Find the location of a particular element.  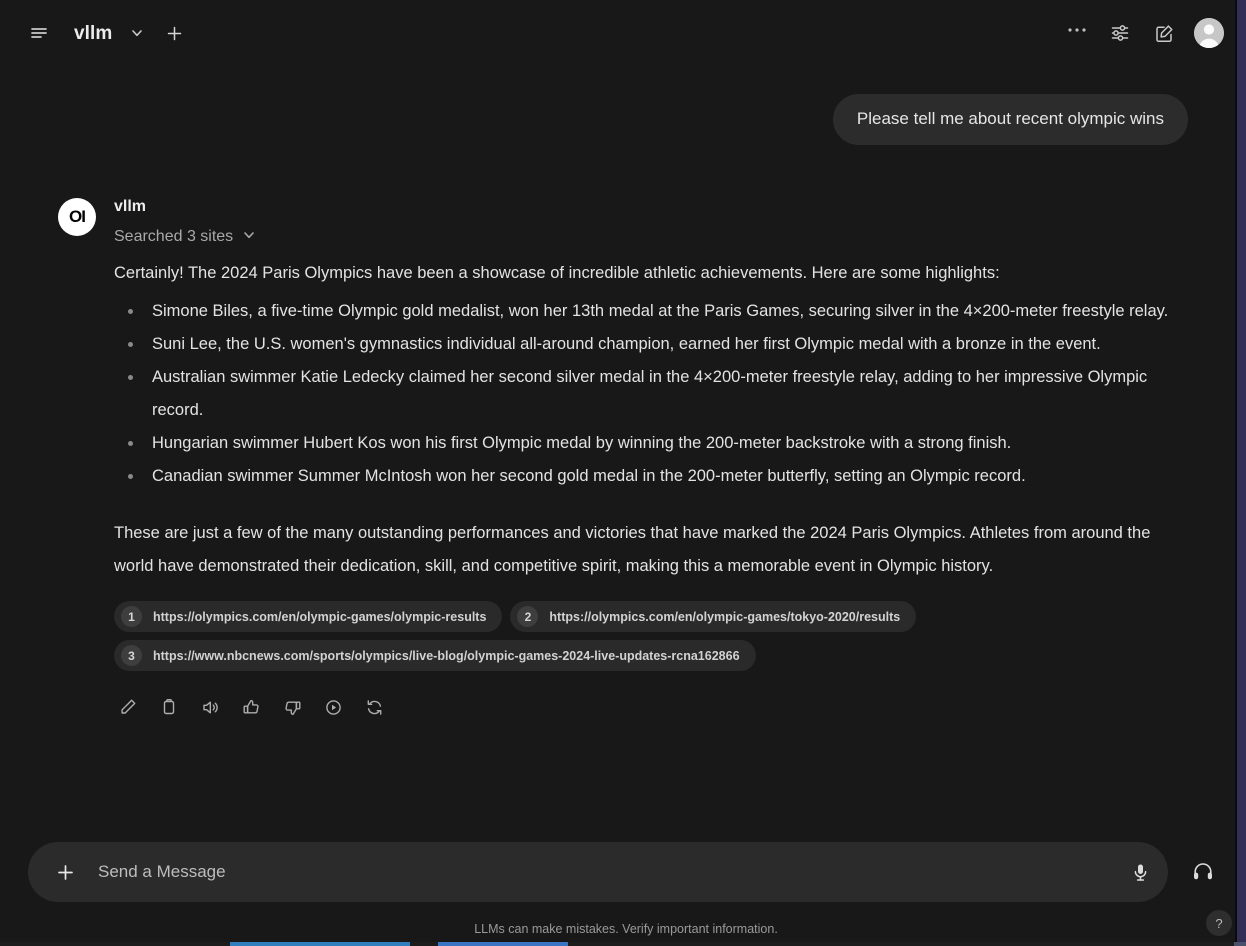

assistant-header: OI vllm Searched 3 sites is located at coordinates (623, 222).